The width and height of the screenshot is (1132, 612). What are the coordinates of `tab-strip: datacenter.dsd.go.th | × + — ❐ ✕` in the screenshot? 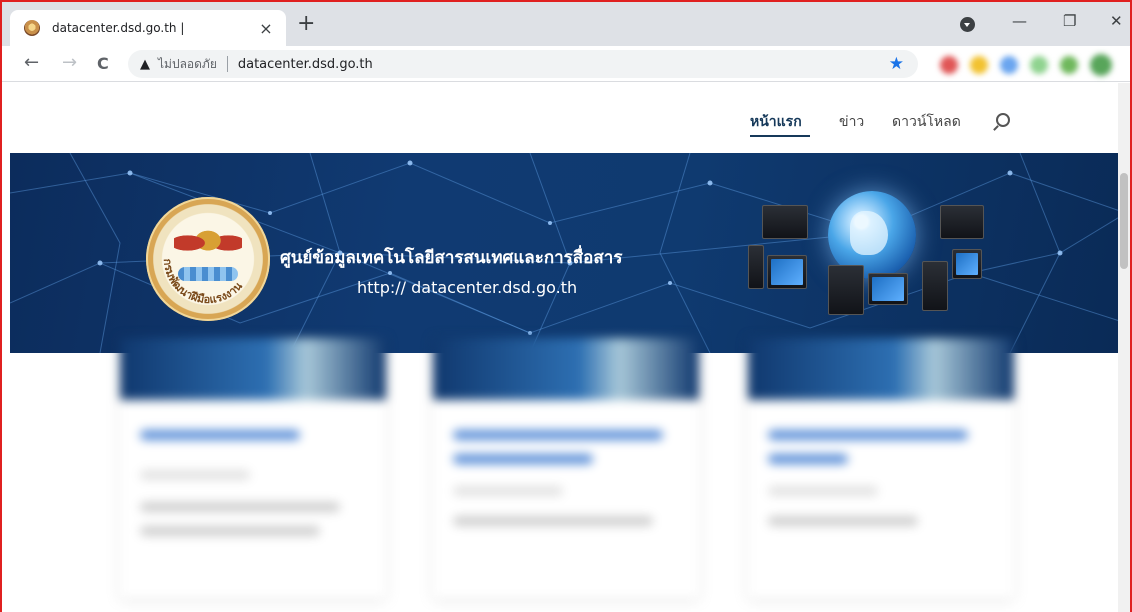 It's located at (566, 24).